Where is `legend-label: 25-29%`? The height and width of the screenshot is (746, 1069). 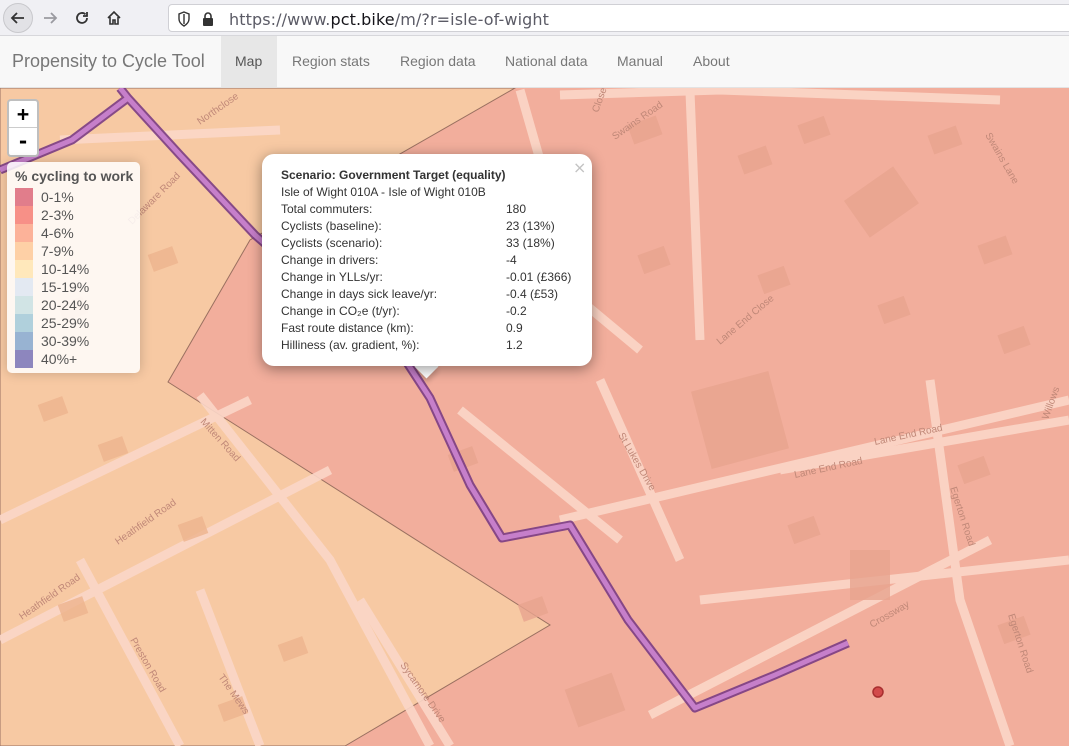 legend-label: 25-29% is located at coordinates (65, 323).